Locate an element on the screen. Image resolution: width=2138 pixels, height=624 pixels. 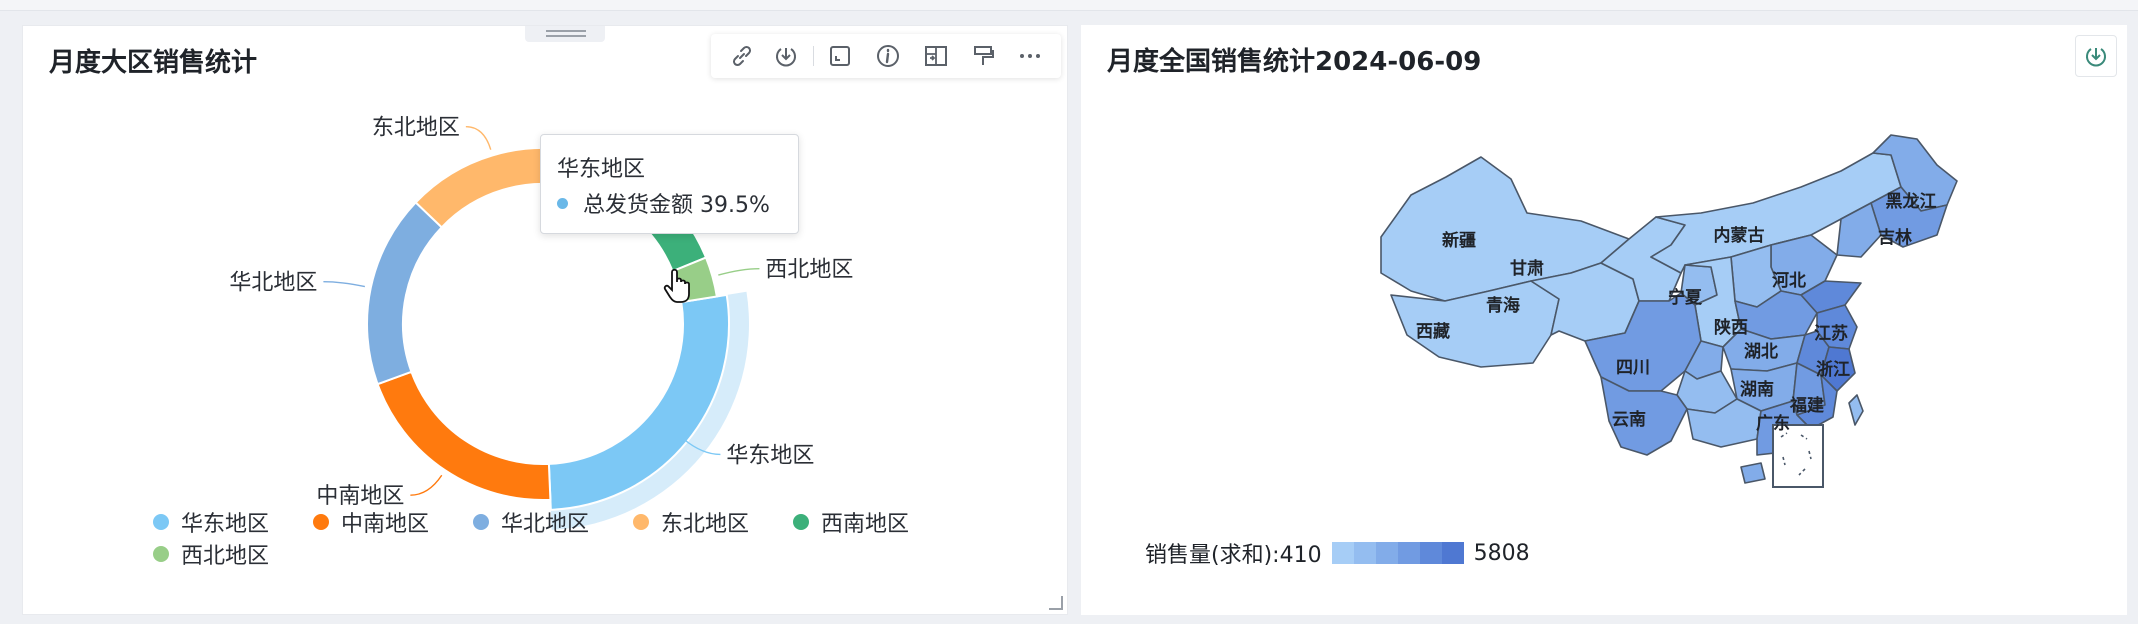
legend-item: 中南地区 is located at coordinates (371, 522).